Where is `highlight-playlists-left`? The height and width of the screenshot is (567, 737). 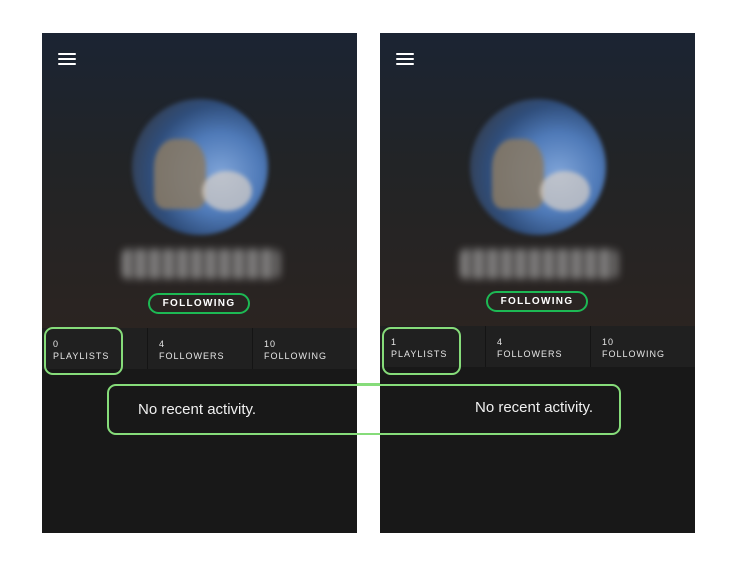
highlight-playlists-left is located at coordinates (83, 351).